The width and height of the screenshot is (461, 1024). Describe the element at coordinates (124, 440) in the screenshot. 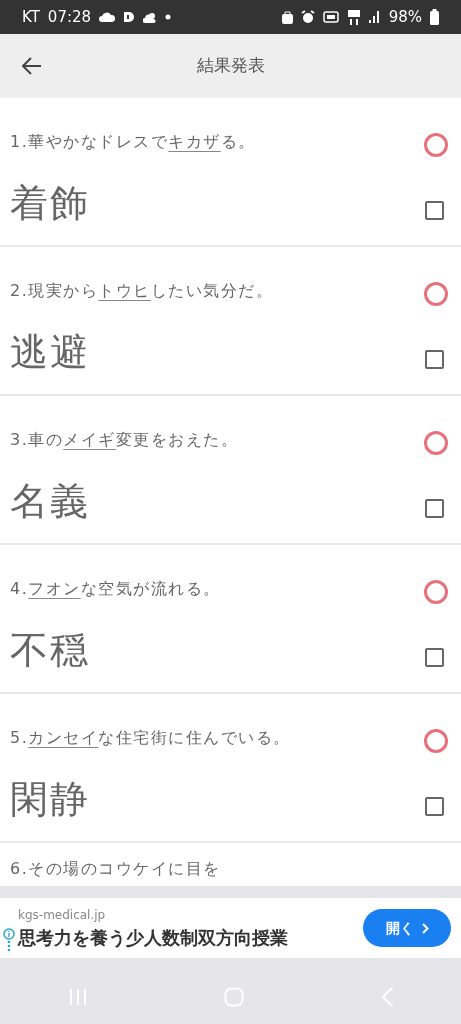

I see `question-text: 3.車のメイギ変更をおえた。` at that location.